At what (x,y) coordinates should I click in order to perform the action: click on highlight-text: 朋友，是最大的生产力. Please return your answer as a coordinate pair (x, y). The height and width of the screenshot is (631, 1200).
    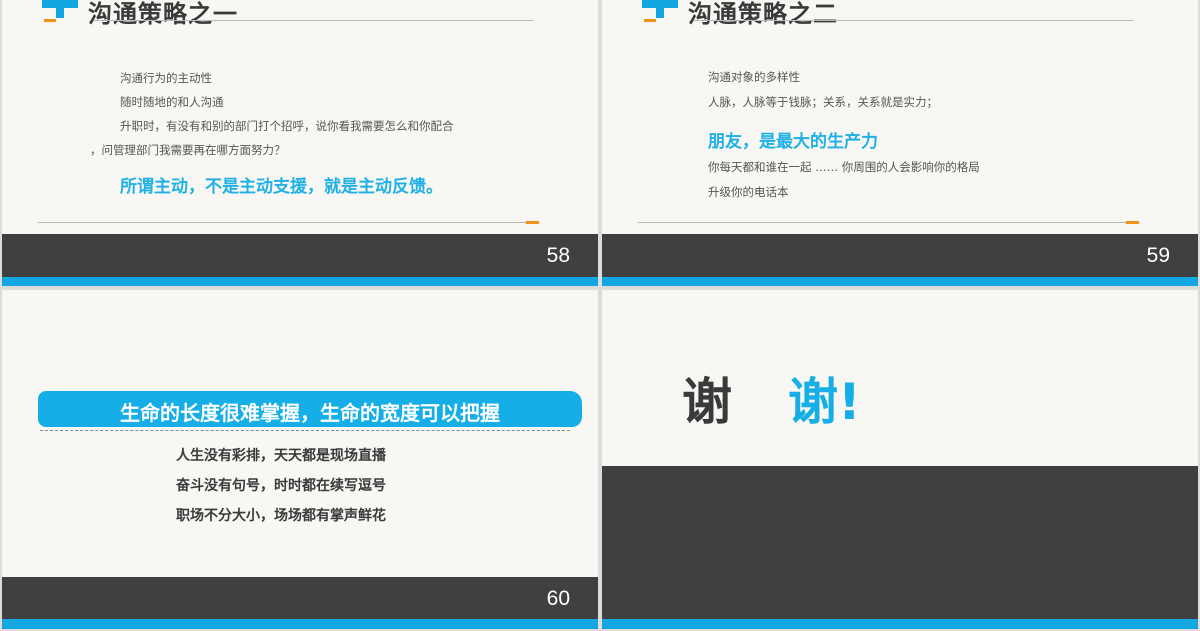
    Looking at the image, I should click on (793, 142).